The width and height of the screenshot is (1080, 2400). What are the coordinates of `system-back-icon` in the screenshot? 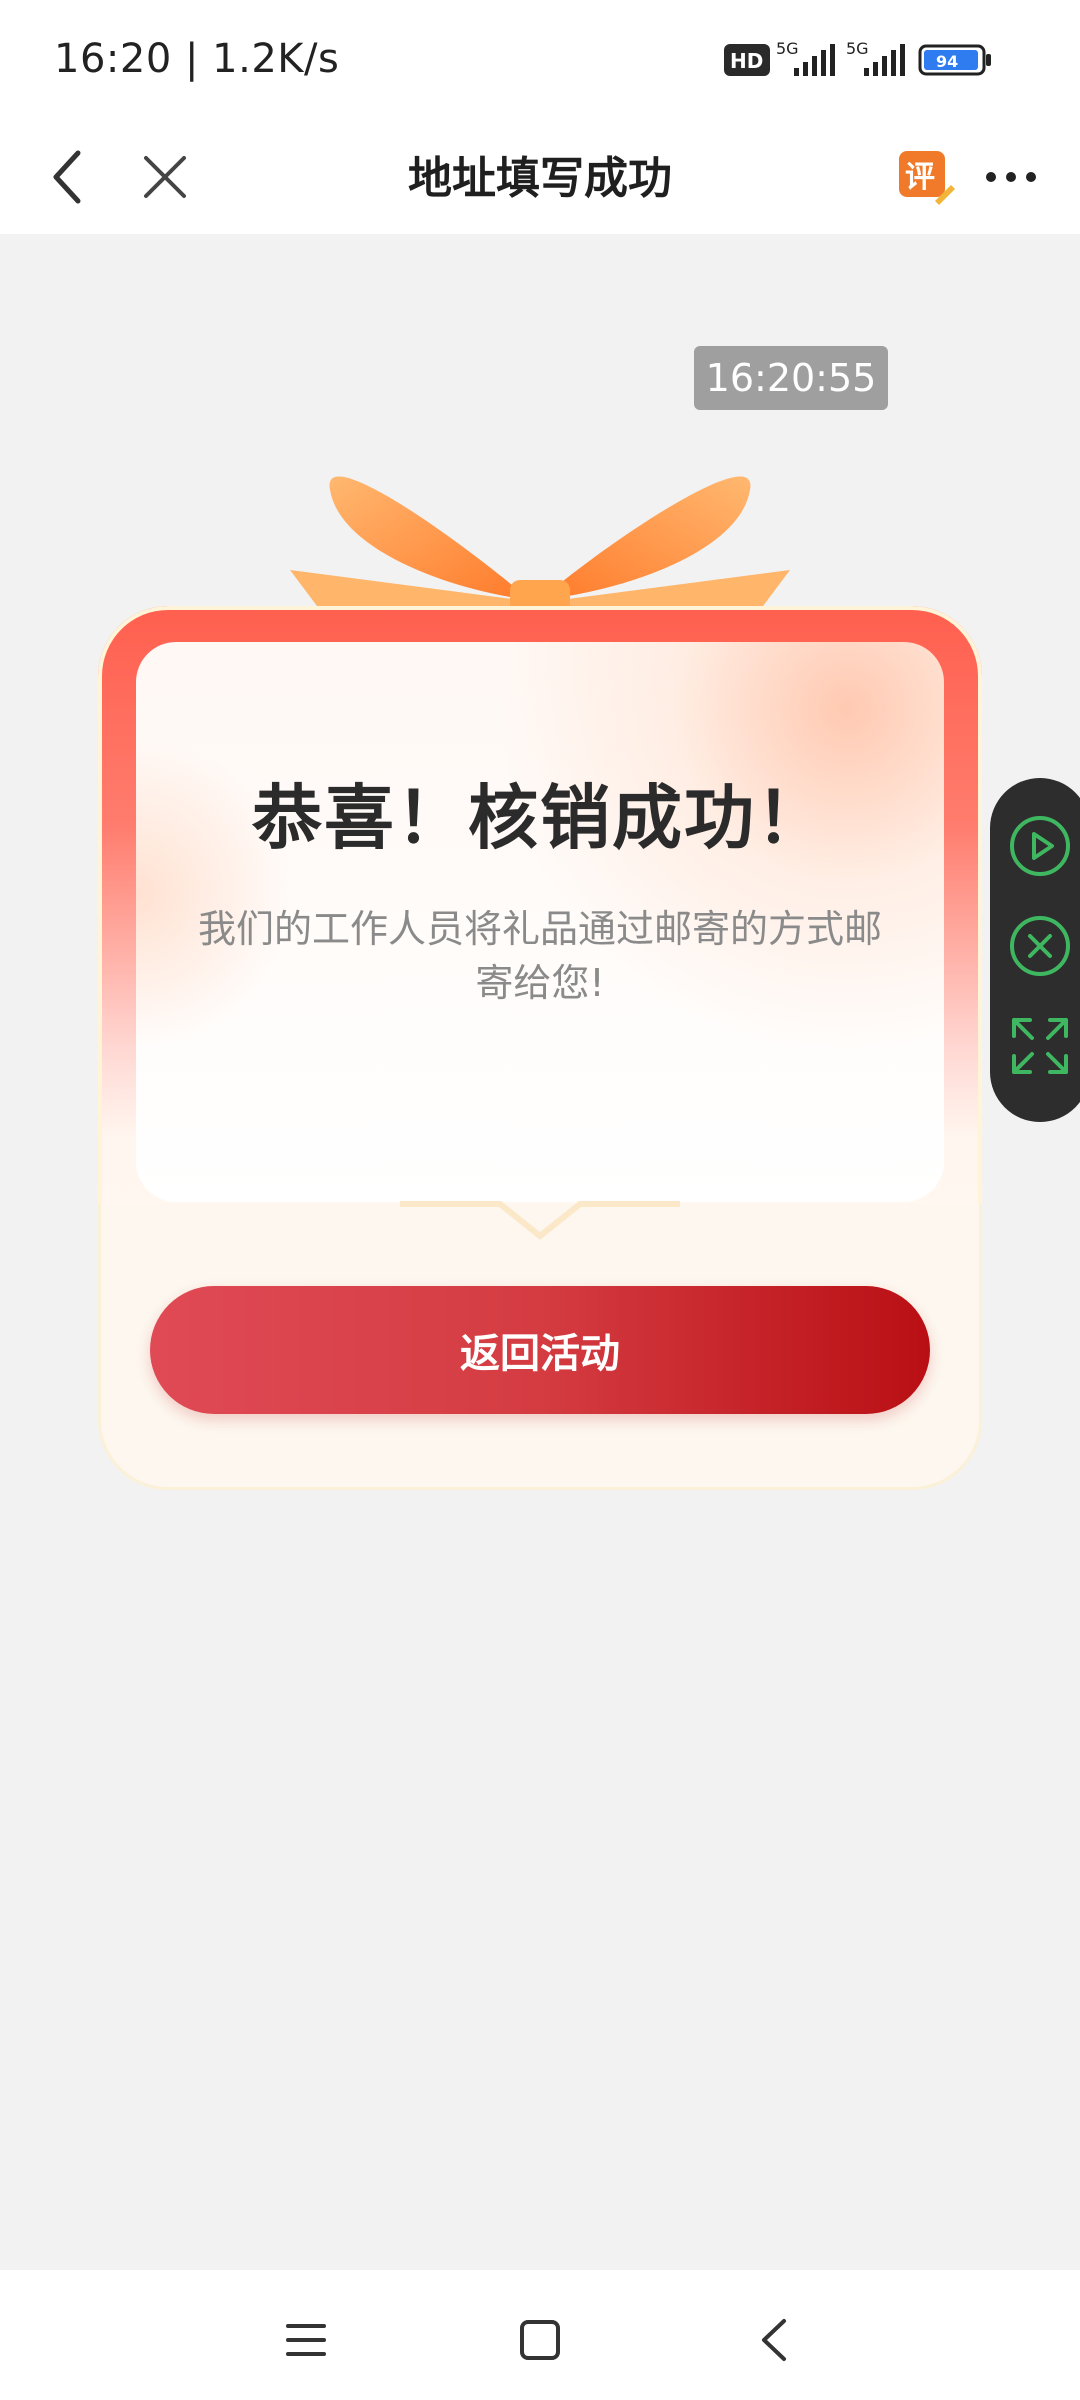 It's located at (774, 2340).